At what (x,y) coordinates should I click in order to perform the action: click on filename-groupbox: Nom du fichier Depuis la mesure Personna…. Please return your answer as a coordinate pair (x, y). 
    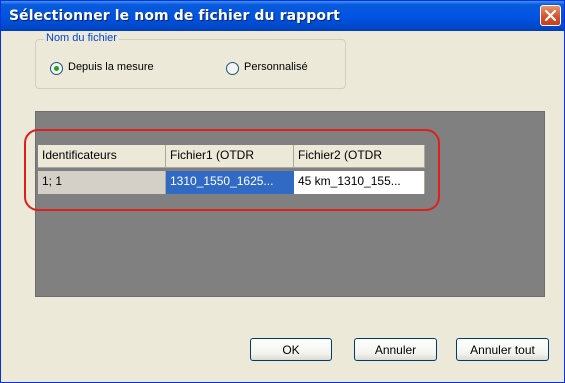
    Looking at the image, I should click on (190, 60).